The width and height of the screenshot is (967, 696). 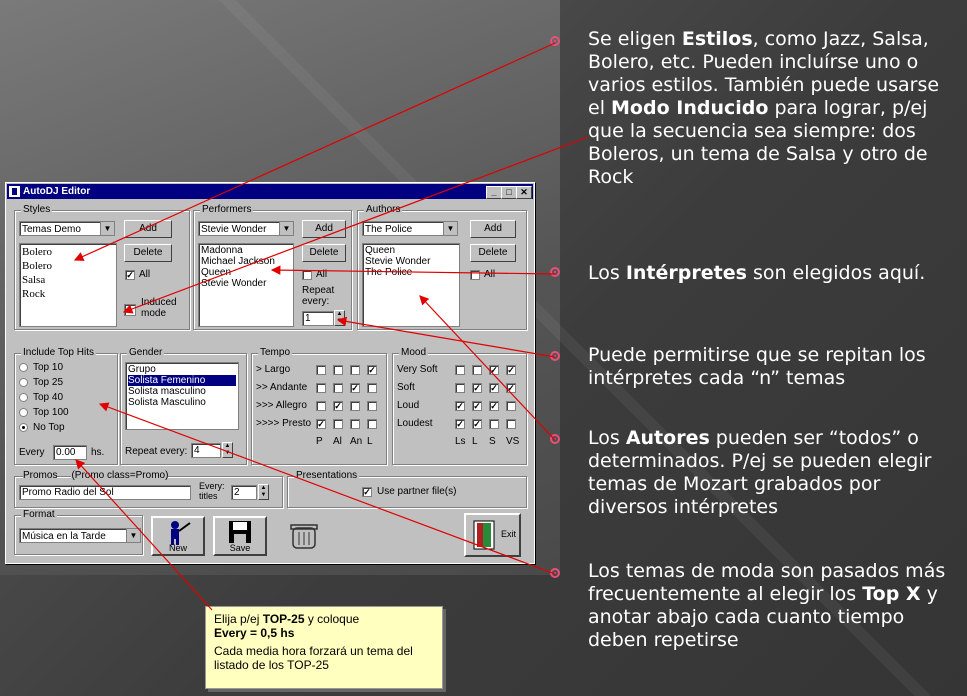 I want to click on arrow-performers, so click(x=413, y=270).